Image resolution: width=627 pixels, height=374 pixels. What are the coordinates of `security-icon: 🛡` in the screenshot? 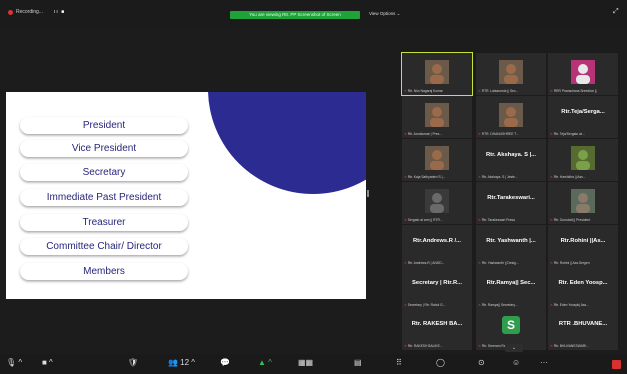 It's located at (133, 362).